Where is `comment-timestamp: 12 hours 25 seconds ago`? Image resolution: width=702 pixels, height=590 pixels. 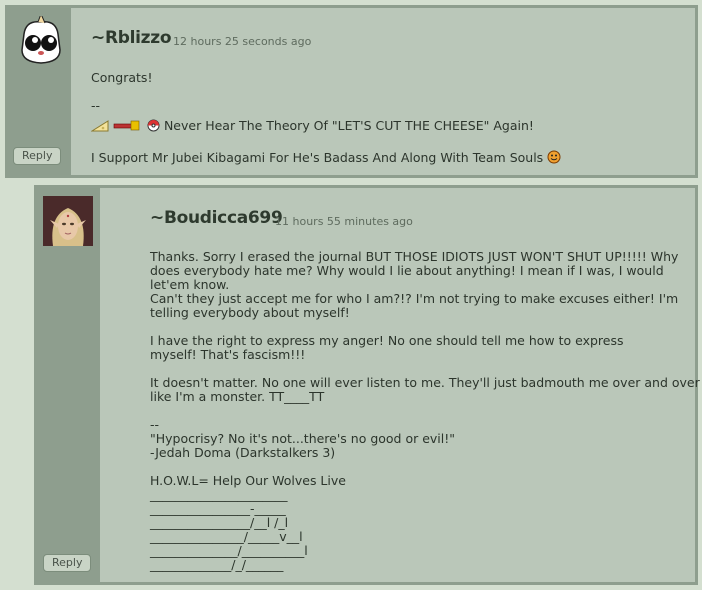 comment-timestamp: 12 hours 25 seconds ago is located at coordinates (242, 41).